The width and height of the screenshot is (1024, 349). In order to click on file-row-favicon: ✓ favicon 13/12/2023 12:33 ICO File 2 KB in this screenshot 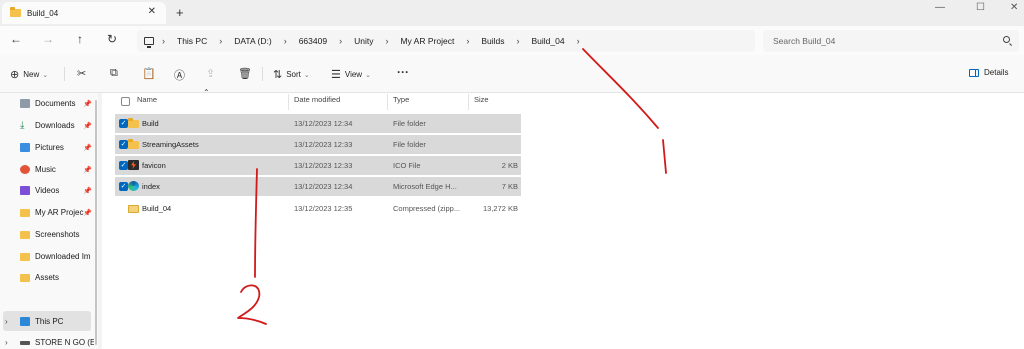, I will do `click(318, 165)`.